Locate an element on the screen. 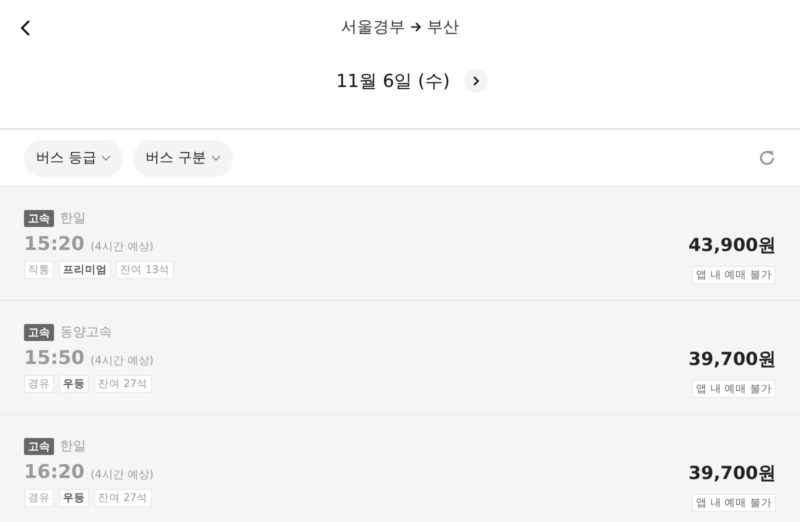  filter-dropdown: 버스 구분 is located at coordinates (183, 158).